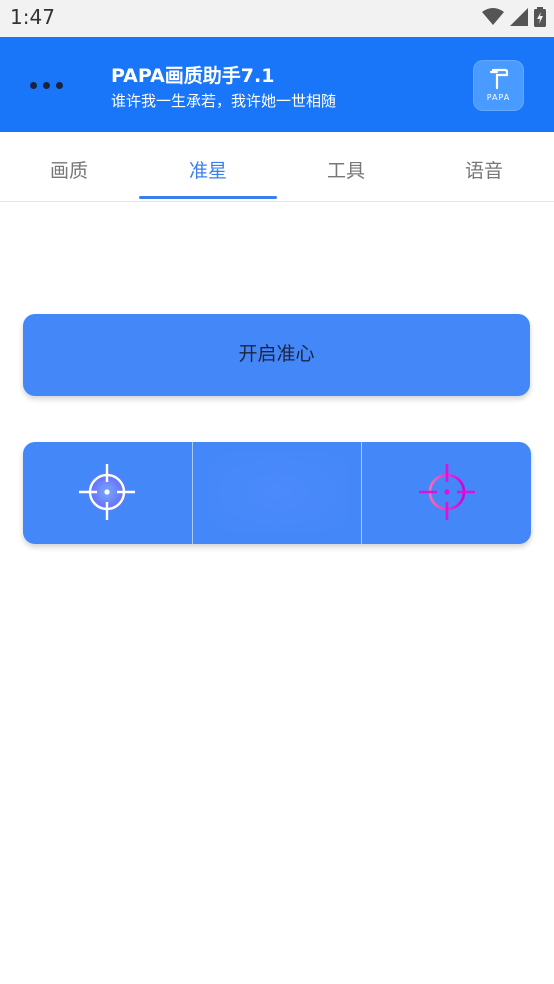  Describe the element at coordinates (224, 101) in the screenshot. I see `app-subtitle: 谁许我一生承若，我许她一世相随` at that location.